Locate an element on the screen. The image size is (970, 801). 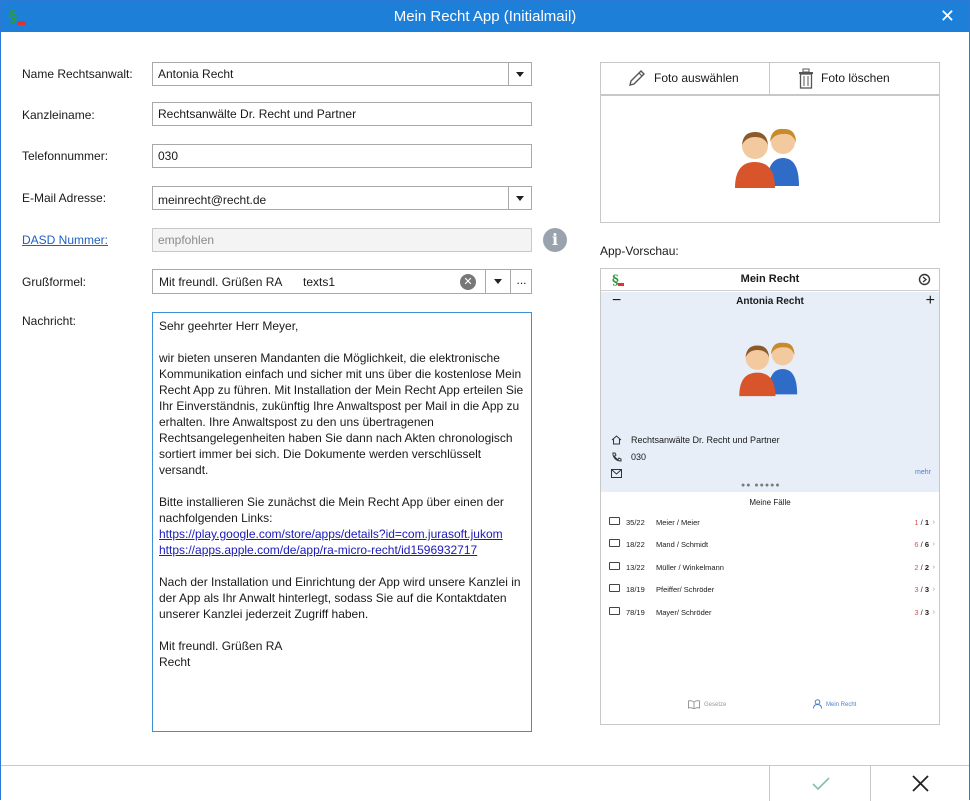
tab-gesetze: Gesetze is located at coordinates (715, 705).